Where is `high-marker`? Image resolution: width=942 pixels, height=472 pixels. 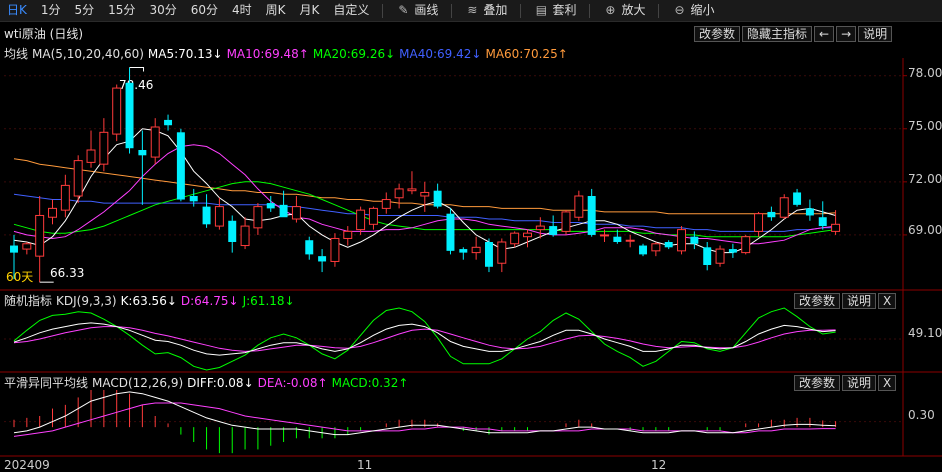
high-marker is located at coordinates (137, 69).